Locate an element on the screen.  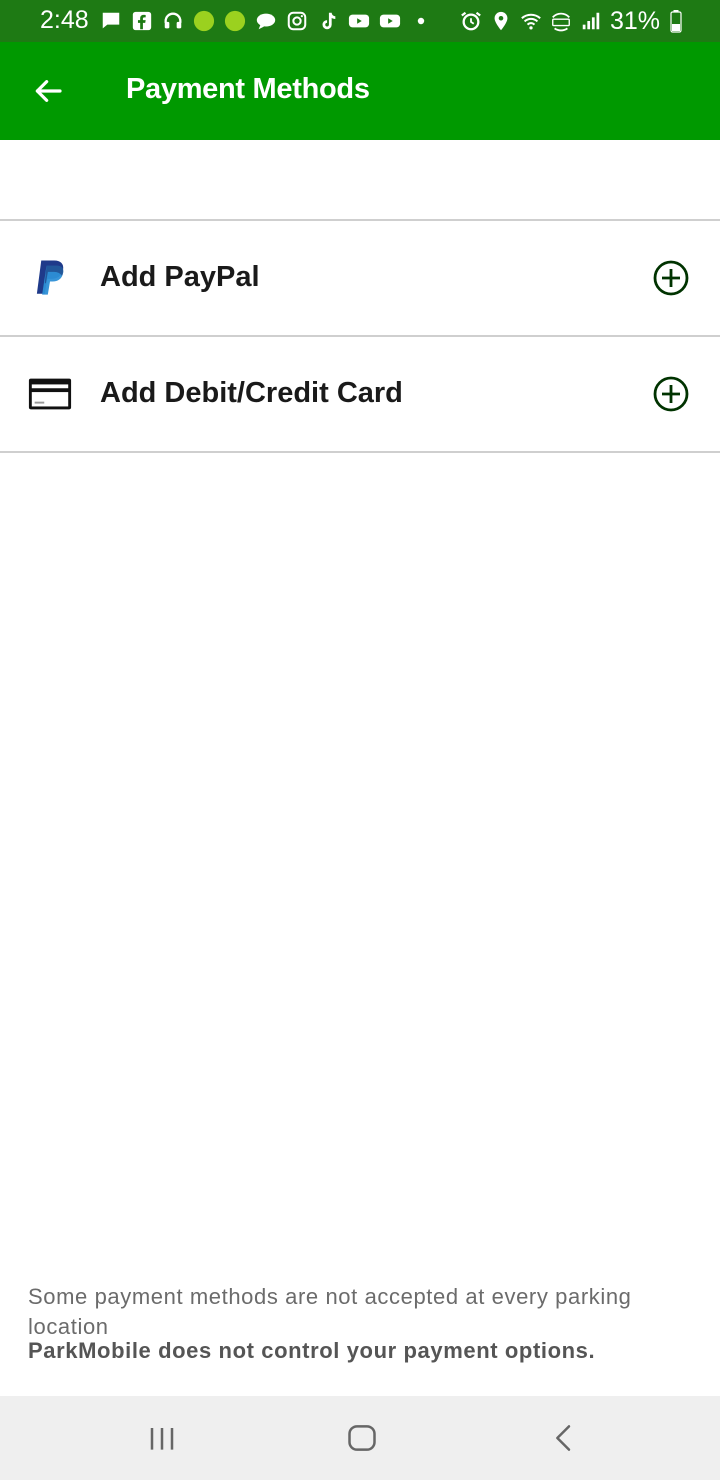
add-paypal-row: Add PayPal is located at coordinates (360, 278).